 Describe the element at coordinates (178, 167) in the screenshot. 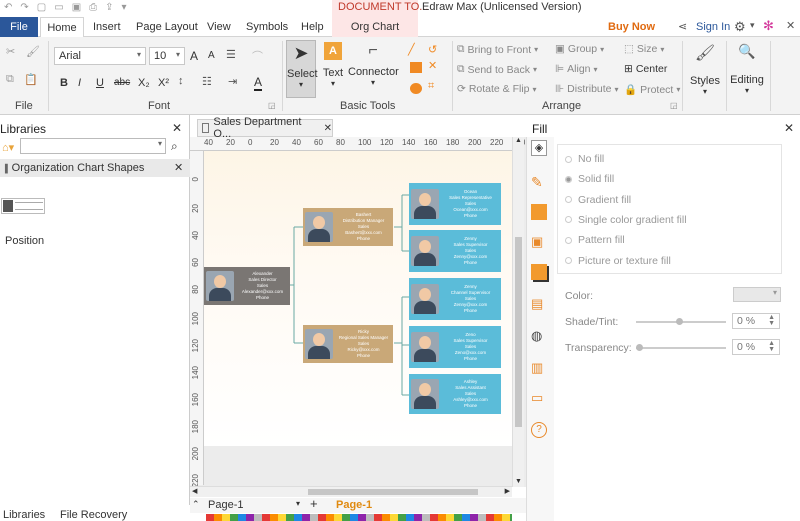

I see `close-icon: ✕` at that location.